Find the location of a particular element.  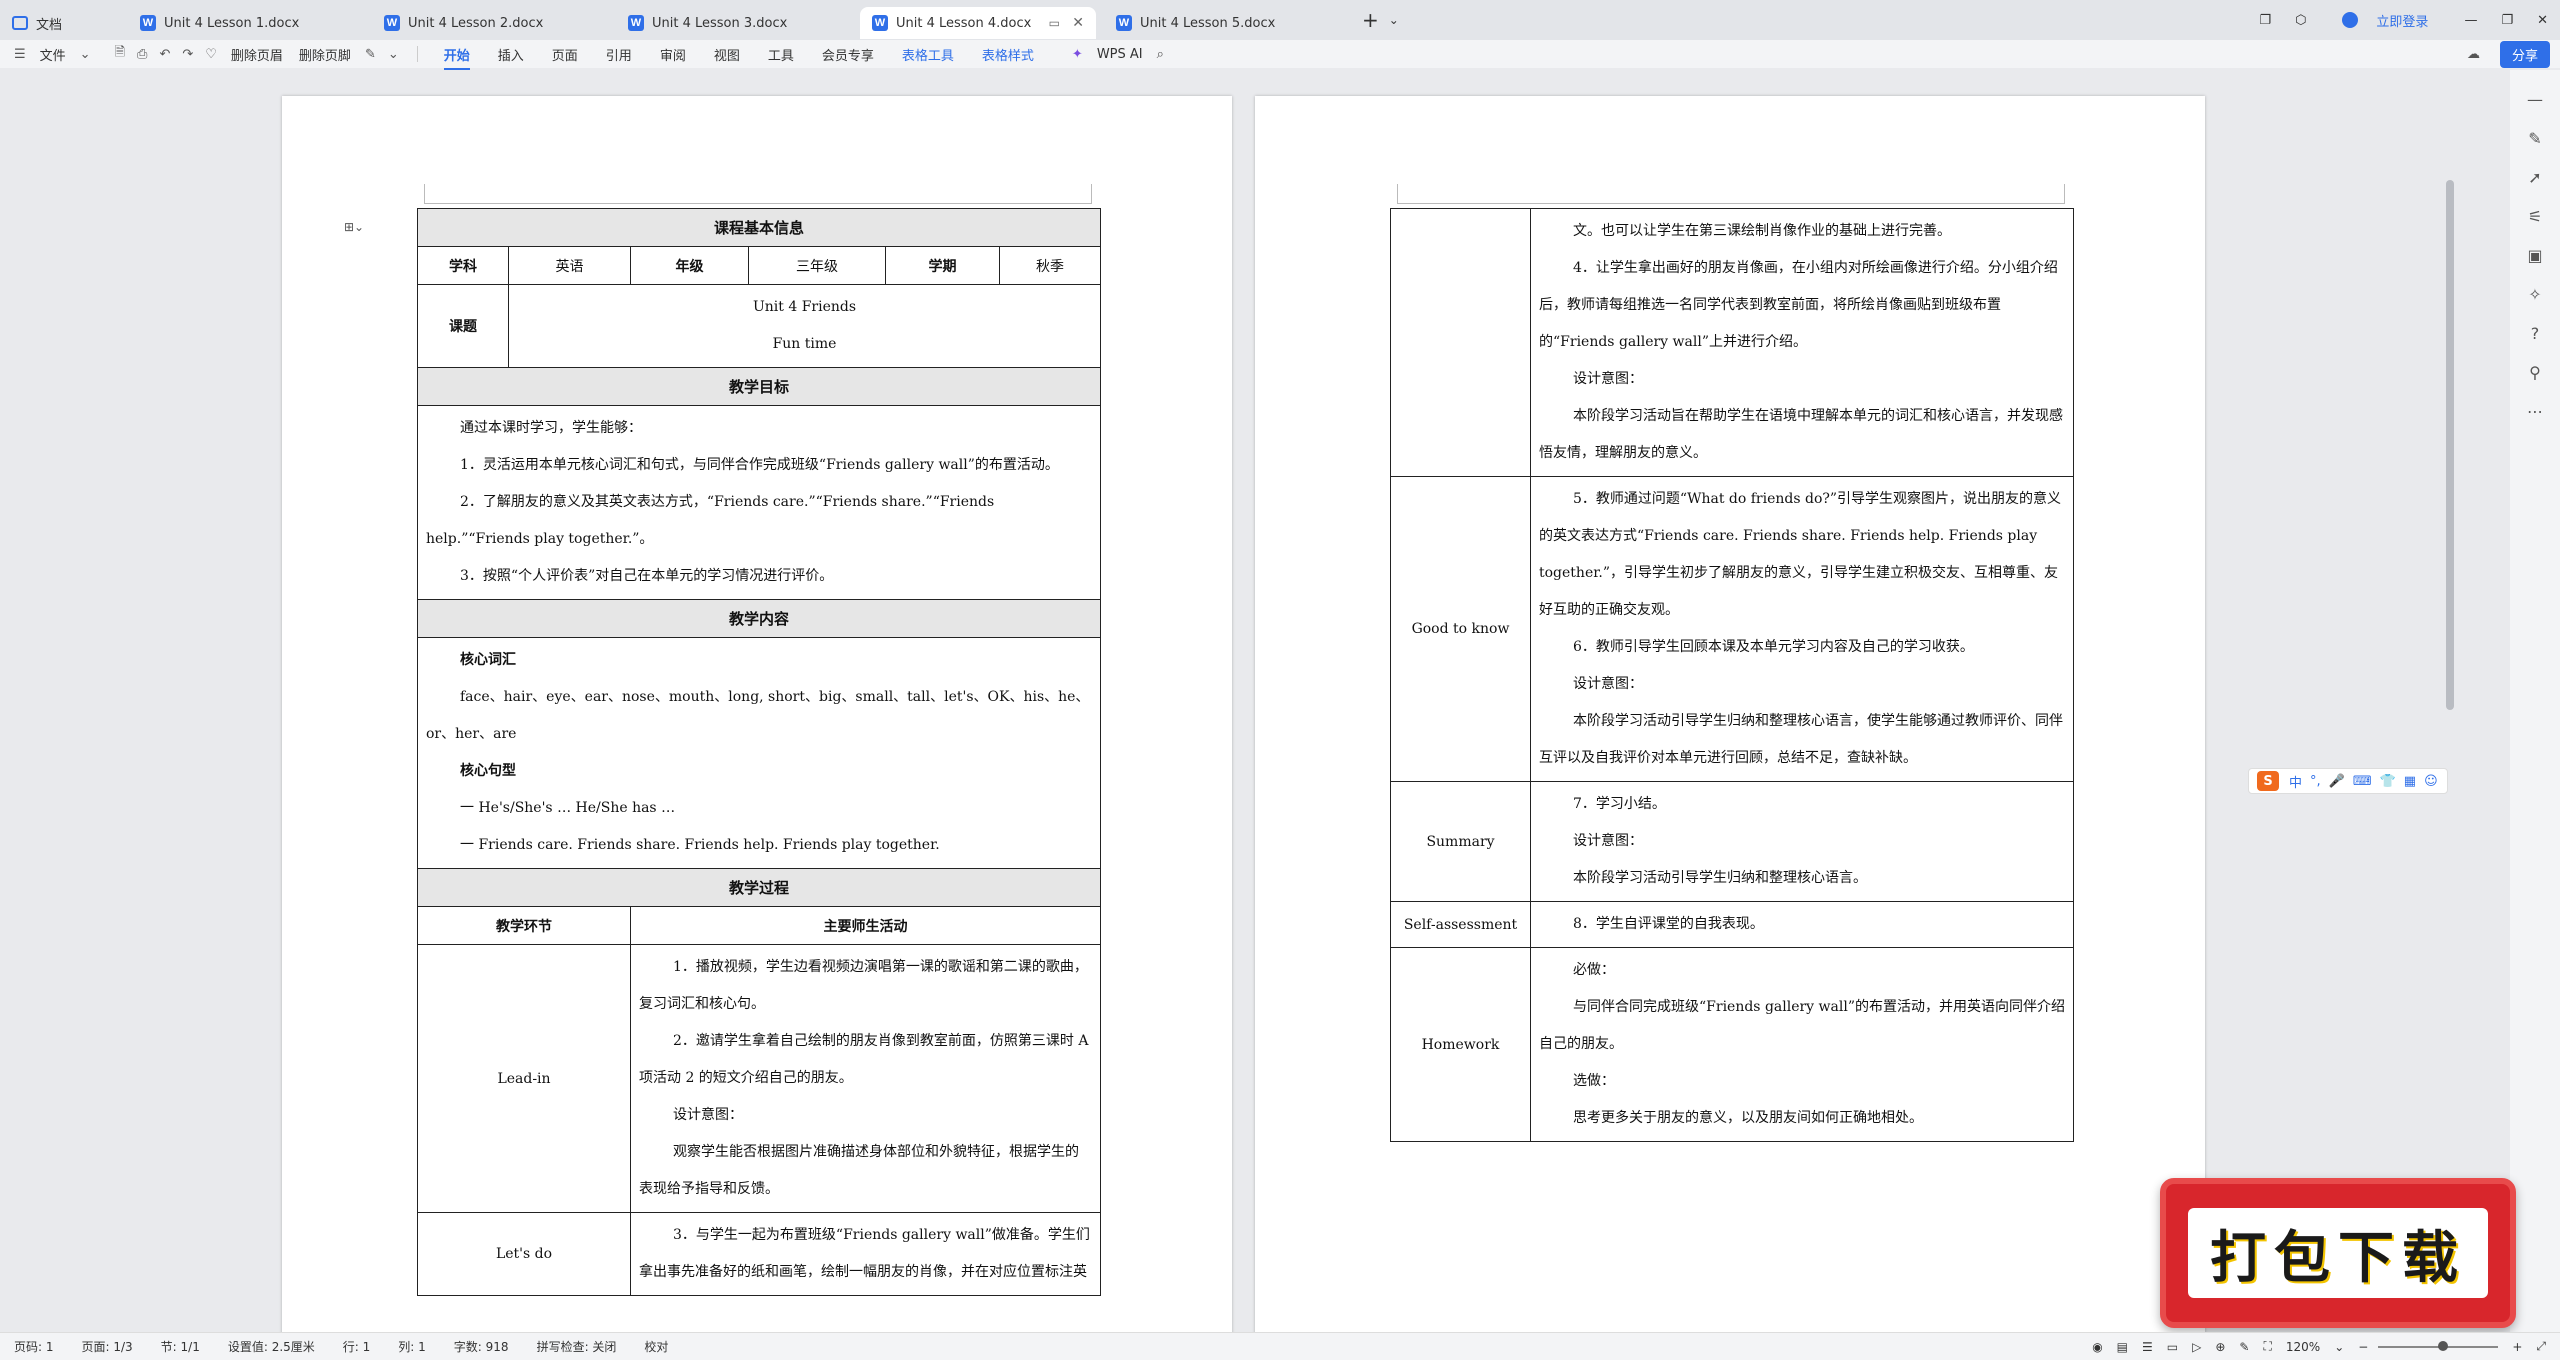

status-section: 节: 1/1 is located at coordinates (180, 1346).